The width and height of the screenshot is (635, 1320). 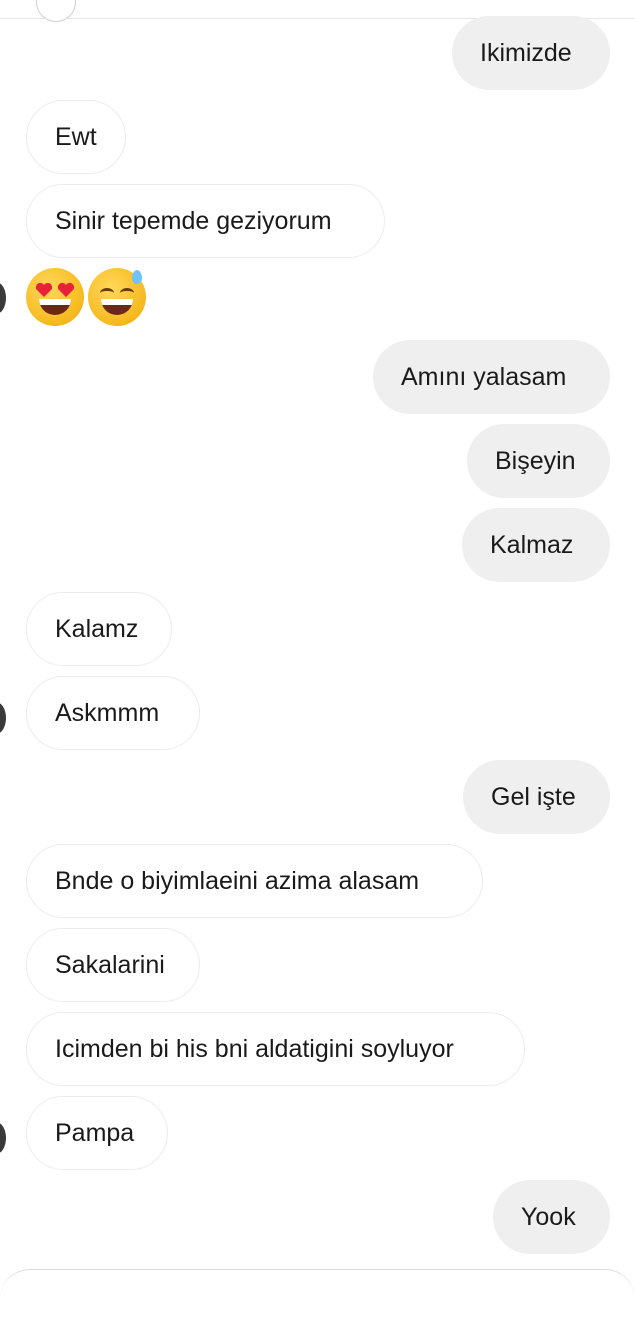 I want to click on message-bubble-incoming: Pampa, so click(x=97, y=1133).